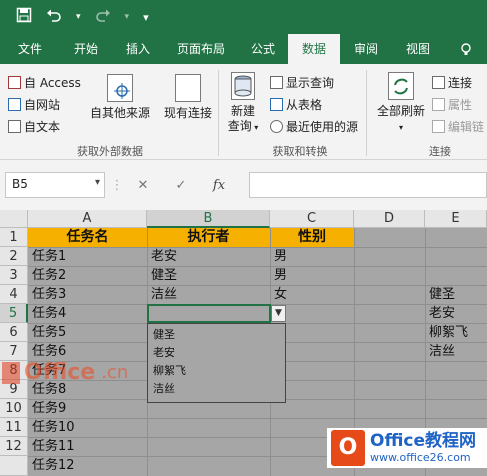 The height and width of the screenshot is (476, 487). I want to click on new-query-dropdown-icon: ▾, so click(255, 127).